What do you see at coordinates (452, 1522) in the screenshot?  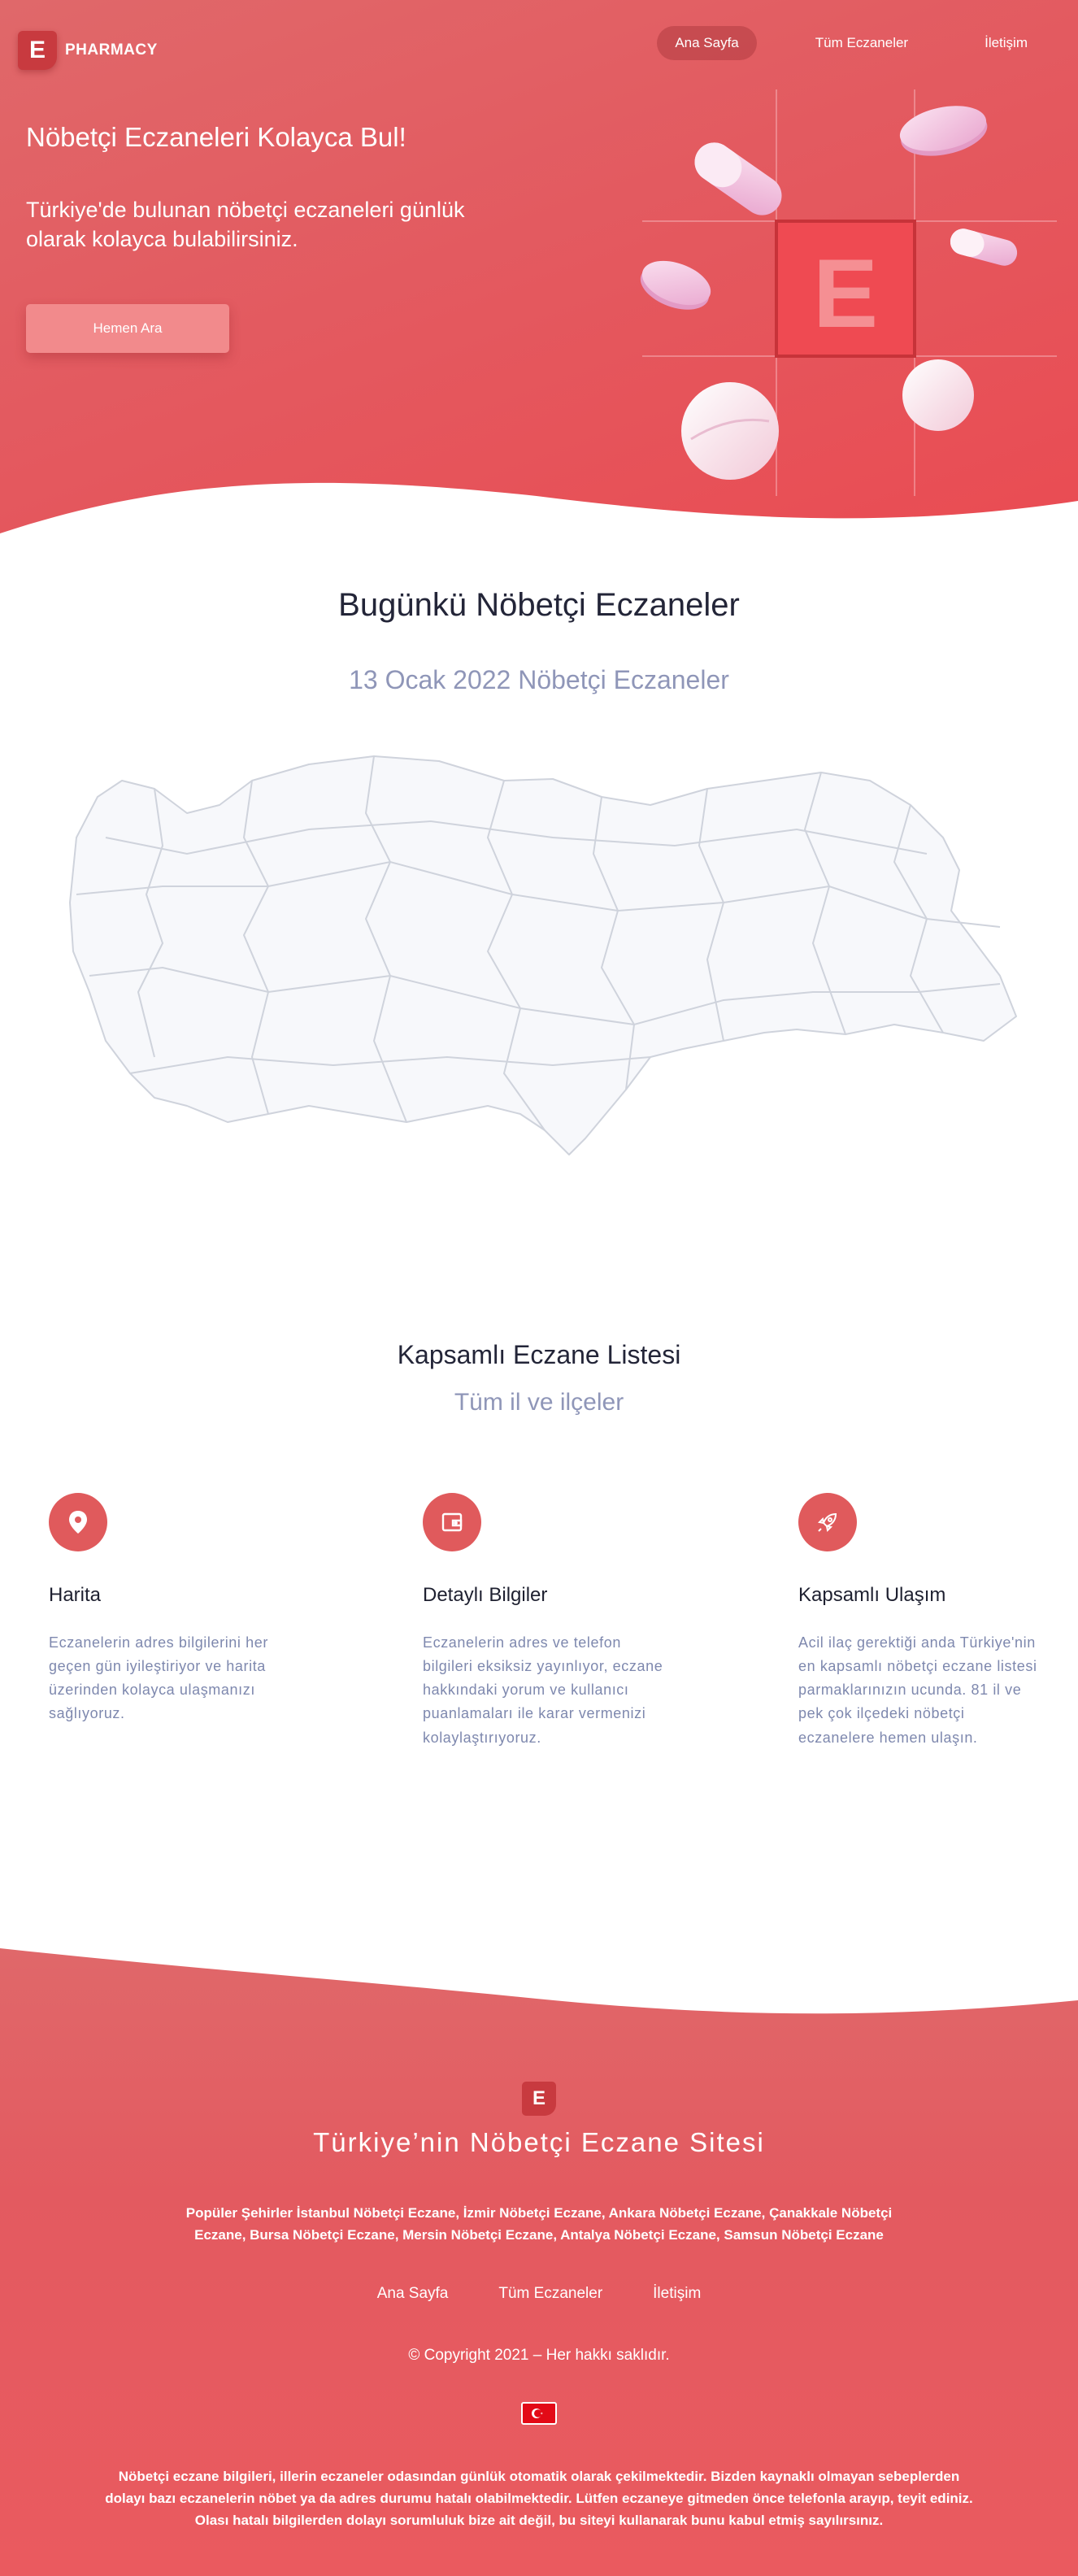 I see `wallet-icon` at bounding box center [452, 1522].